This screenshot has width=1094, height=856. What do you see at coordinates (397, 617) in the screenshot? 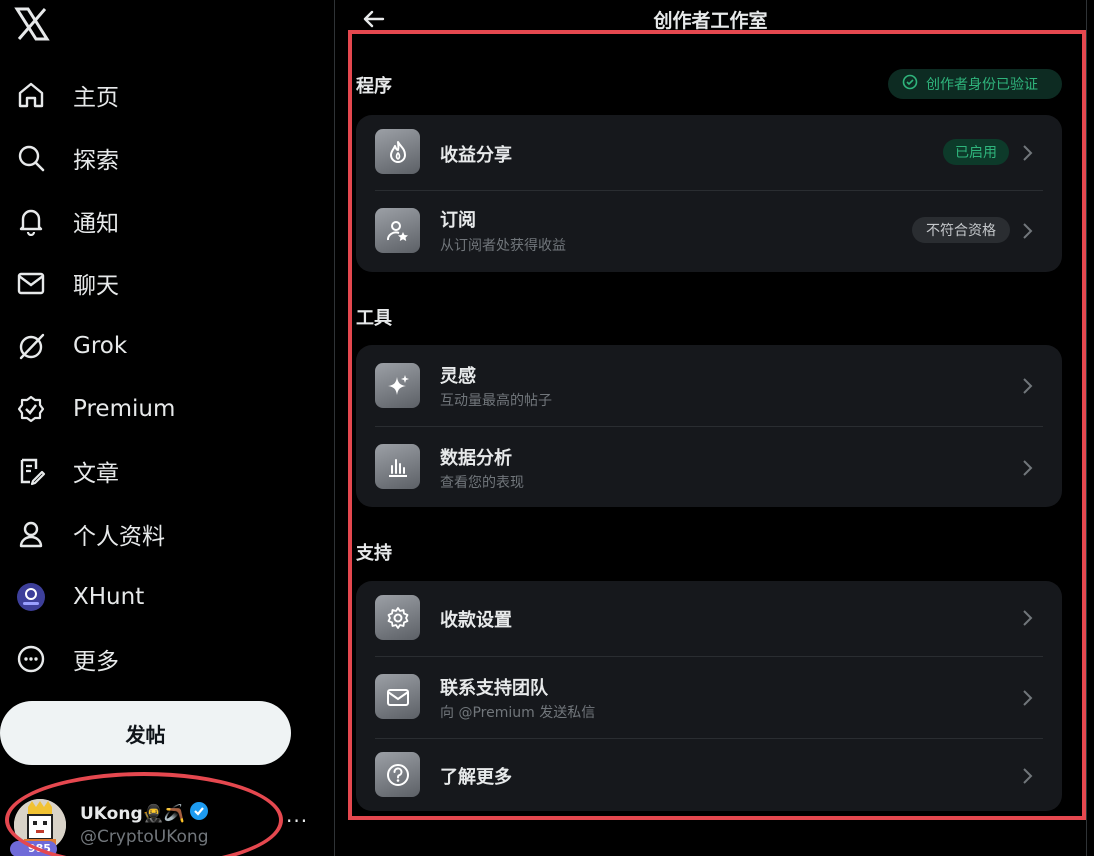
I see `gear-icon` at bounding box center [397, 617].